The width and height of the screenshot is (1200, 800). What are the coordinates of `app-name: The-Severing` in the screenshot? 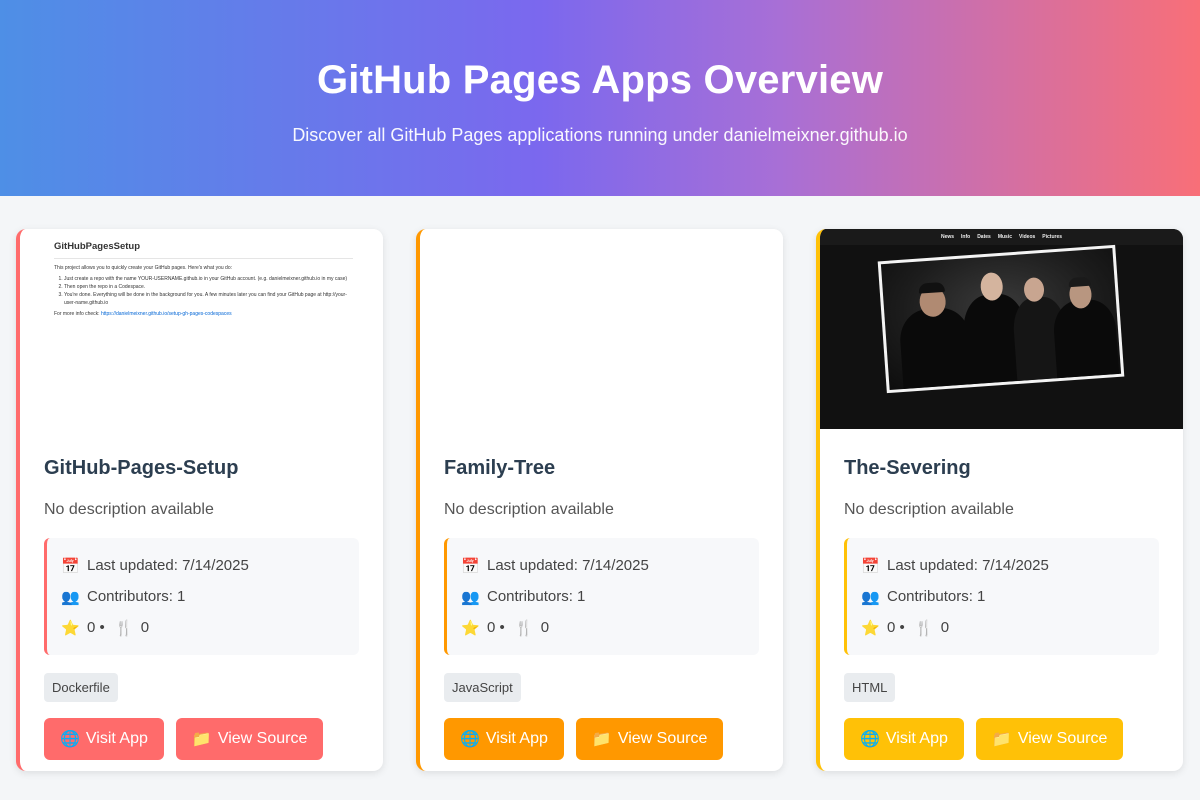 It's located at (907, 468).